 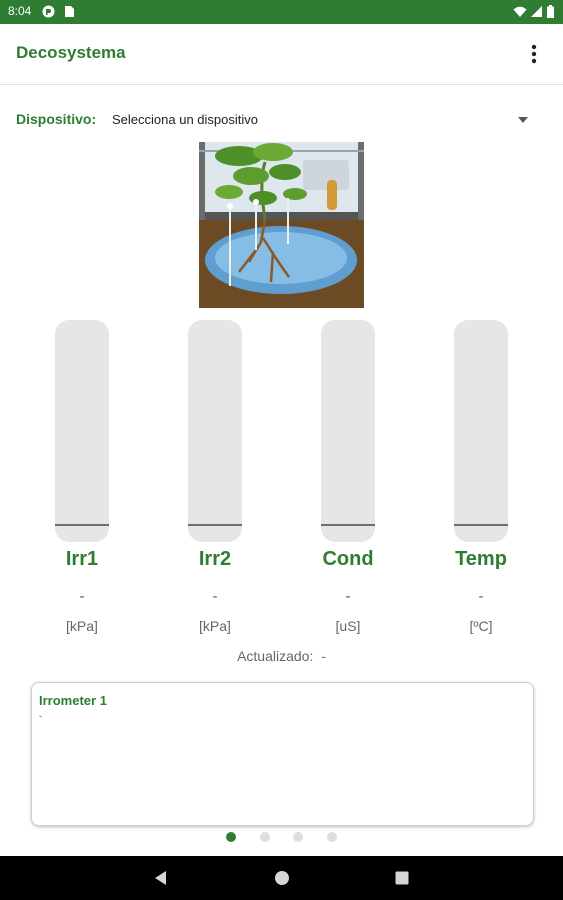 I want to click on gauge-name-irr2: Irr2, so click(x=215, y=559).